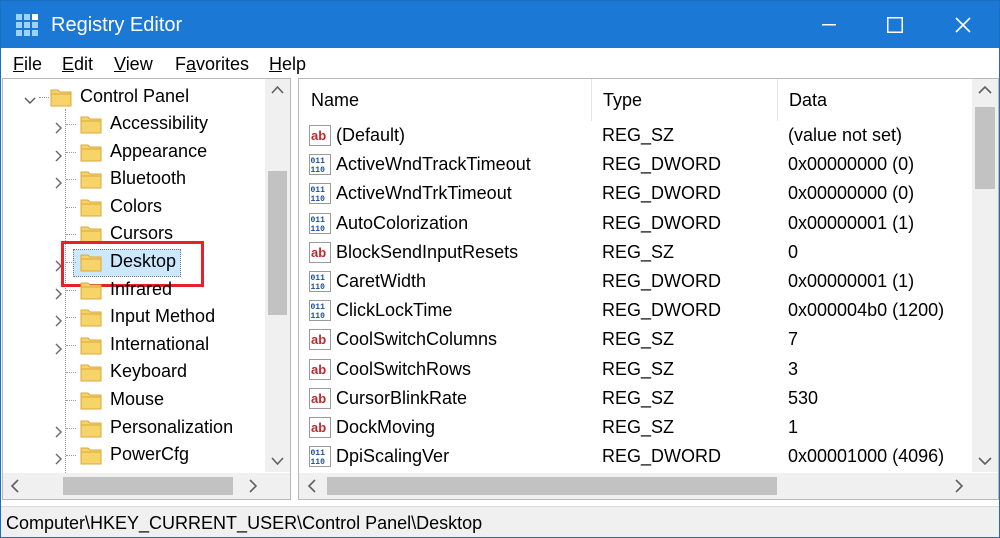 The width and height of the screenshot is (1000, 538). What do you see at coordinates (635, 135) in the screenshot?
I see `value-row: ab (Default) REG_SZ (value not set)` at bounding box center [635, 135].